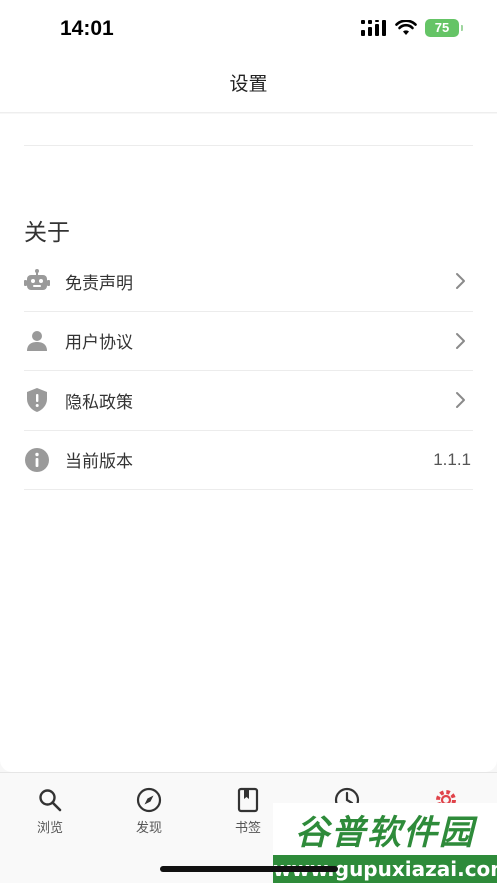 This screenshot has width=497, height=883. I want to click on disclaimer-row: 免责声明, so click(248, 282).